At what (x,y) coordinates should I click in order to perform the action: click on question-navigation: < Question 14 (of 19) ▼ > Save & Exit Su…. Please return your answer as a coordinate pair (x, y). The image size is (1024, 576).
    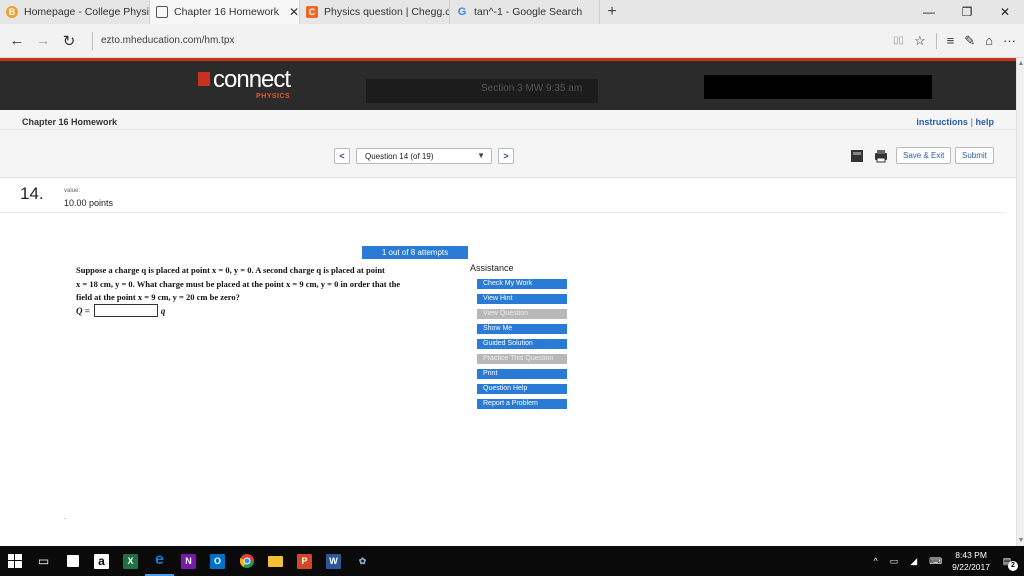
    Looking at the image, I should click on (508, 154).